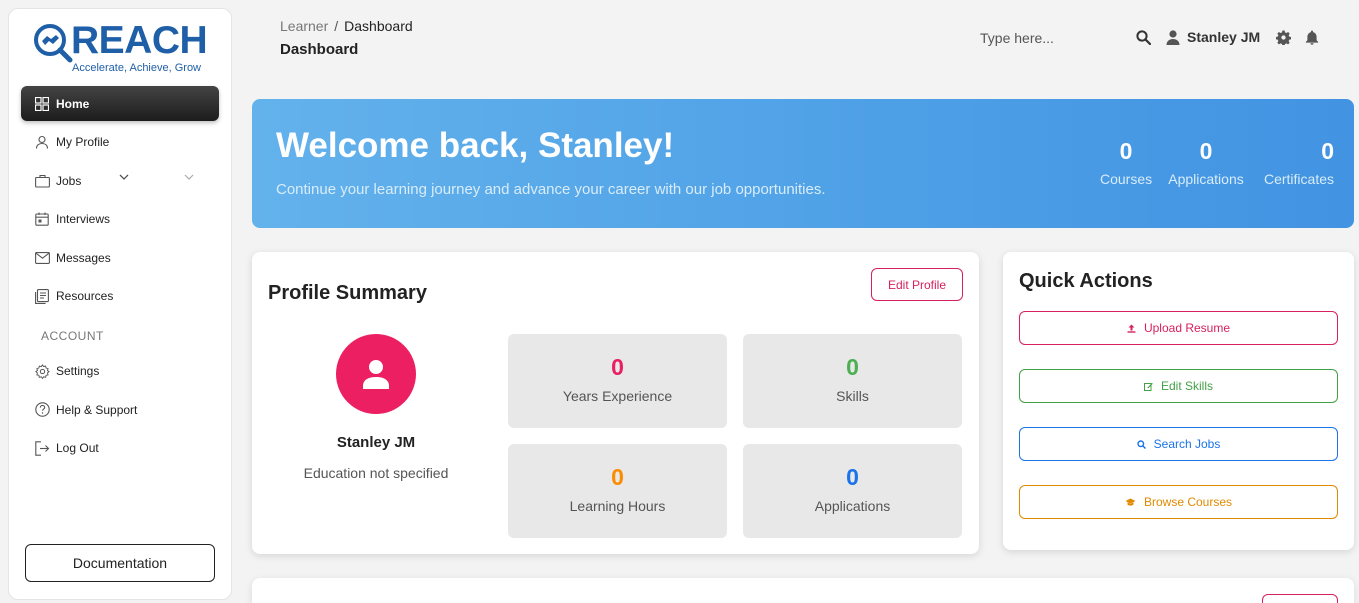 The image size is (1359, 603). What do you see at coordinates (1206, 179) in the screenshot?
I see `stat-label: Applications` at bounding box center [1206, 179].